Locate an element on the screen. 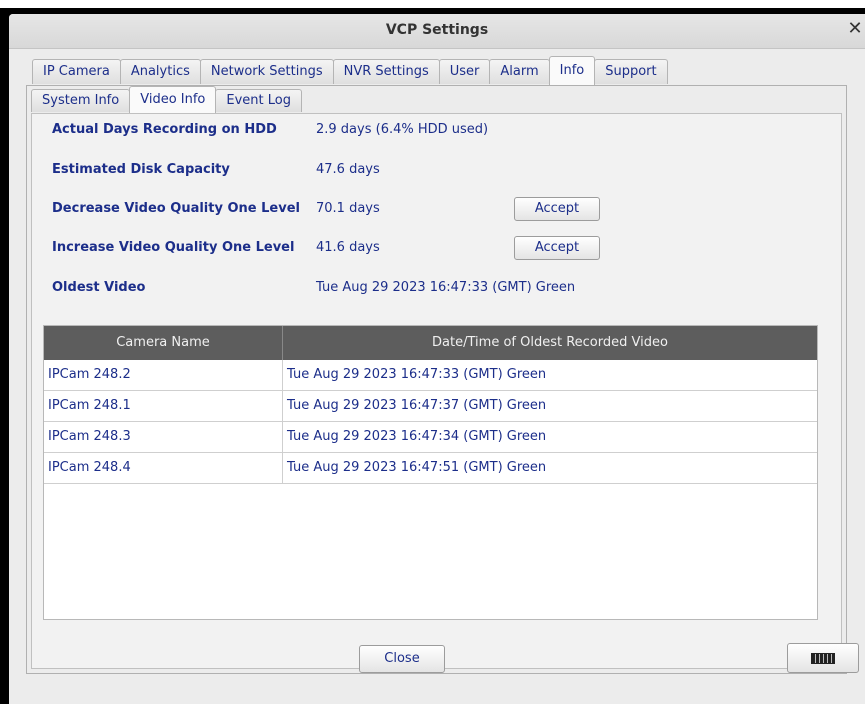 Image resolution: width=865 pixels, height=704 pixels. camera-name-cell: IPCam 248.2 is located at coordinates (163, 375).